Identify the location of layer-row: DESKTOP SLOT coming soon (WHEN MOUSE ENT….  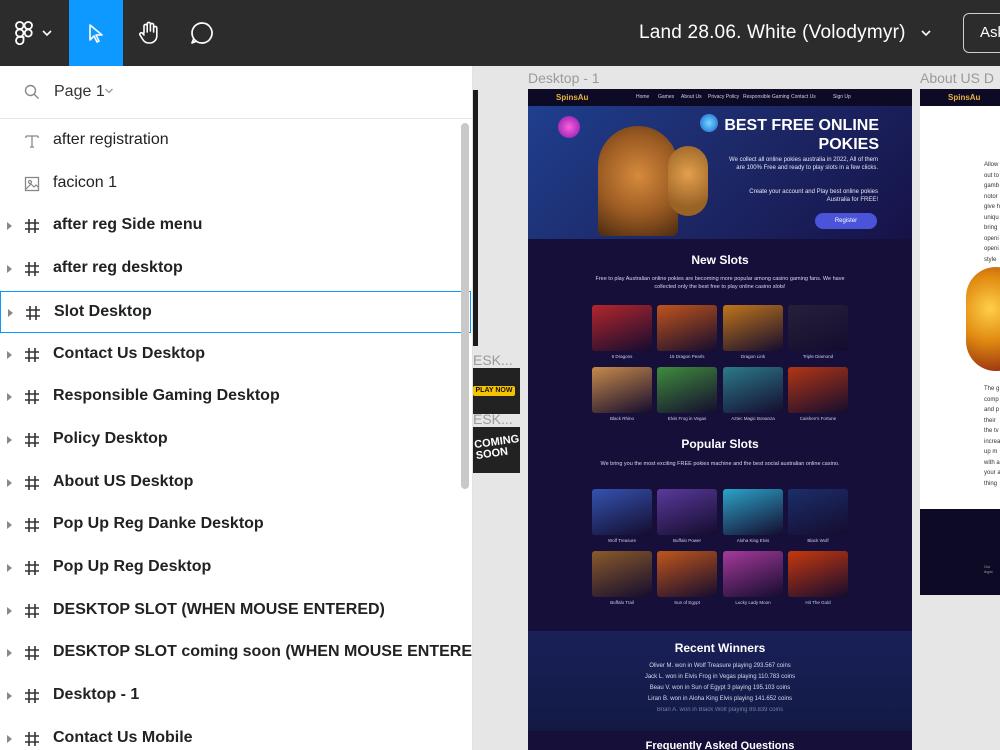
(236, 653).